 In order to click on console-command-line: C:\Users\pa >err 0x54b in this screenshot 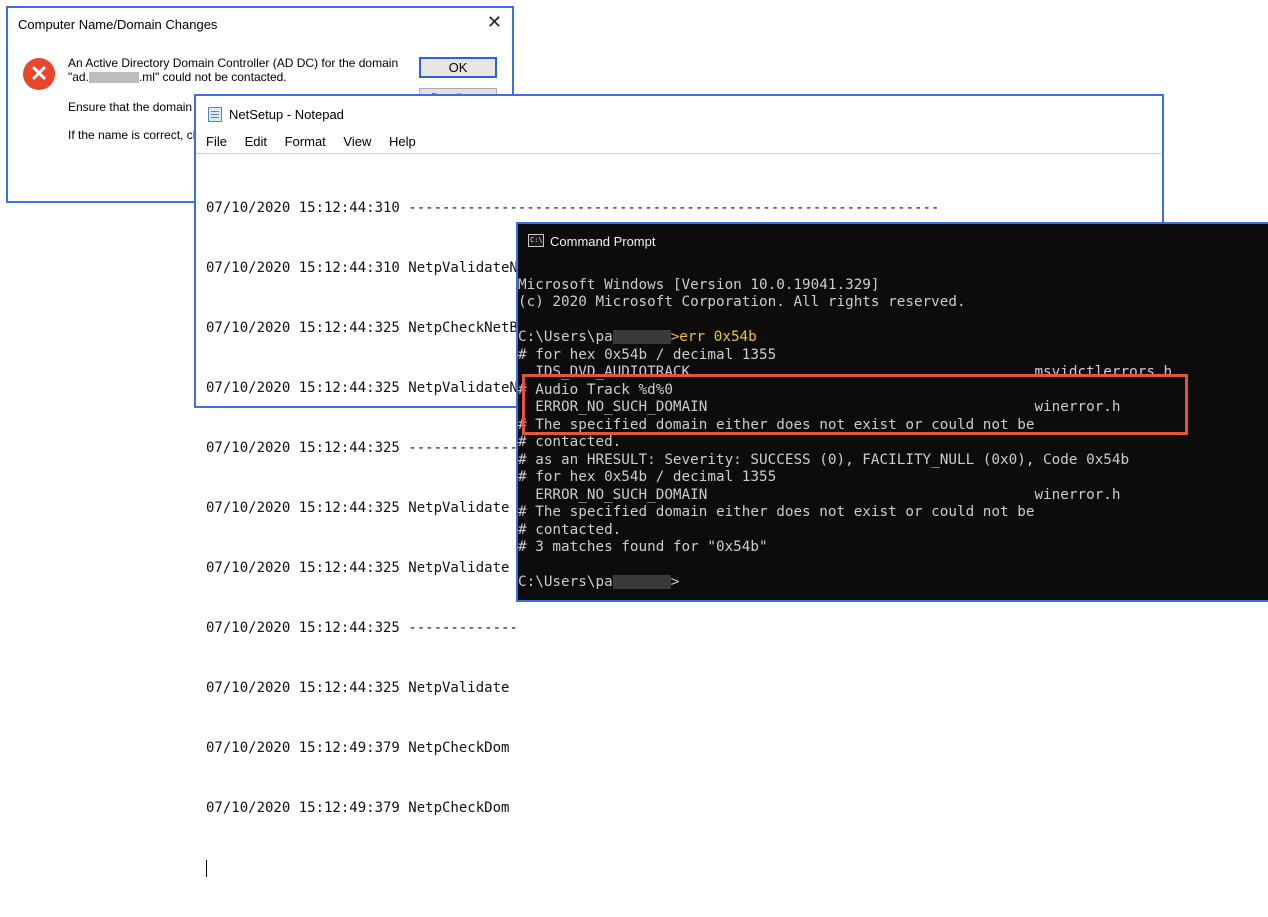, I will do `click(845, 338)`.